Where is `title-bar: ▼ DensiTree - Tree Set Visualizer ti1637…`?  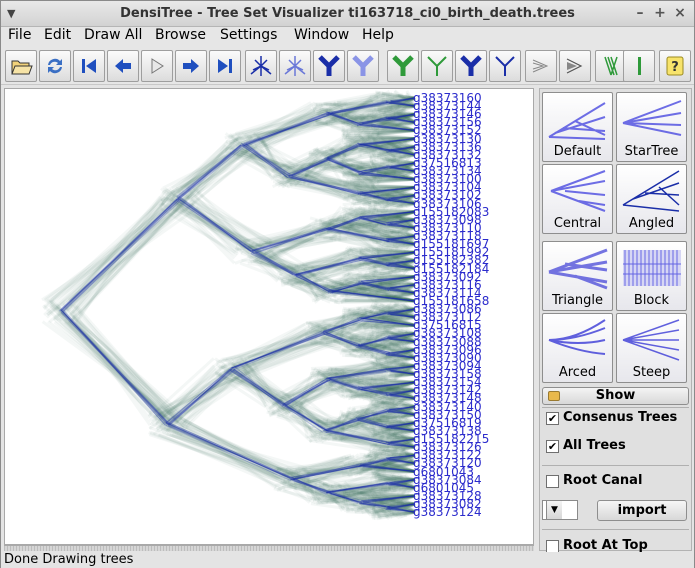
title-bar: ▼ DensiTree - Tree Set Visualizer ti1637… is located at coordinates (347, 14).